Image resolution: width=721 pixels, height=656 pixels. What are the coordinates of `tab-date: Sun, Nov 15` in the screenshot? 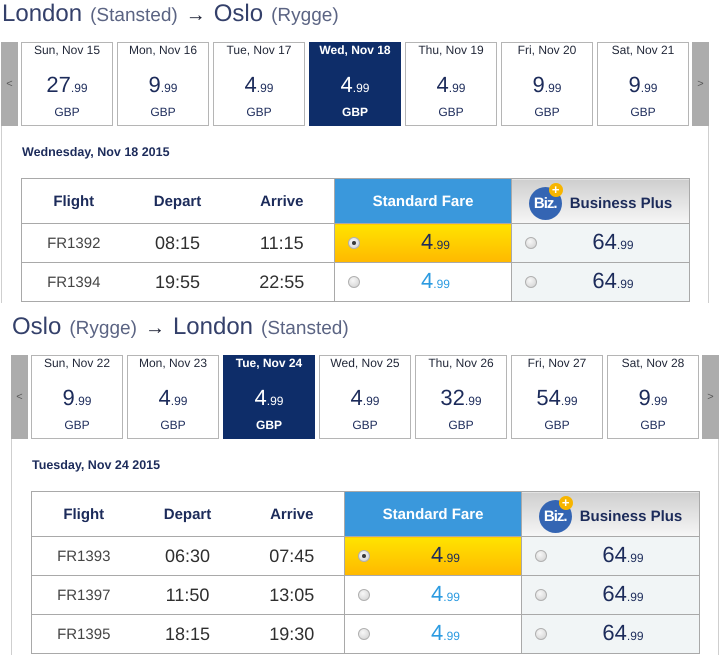 It's located at (67, 50).